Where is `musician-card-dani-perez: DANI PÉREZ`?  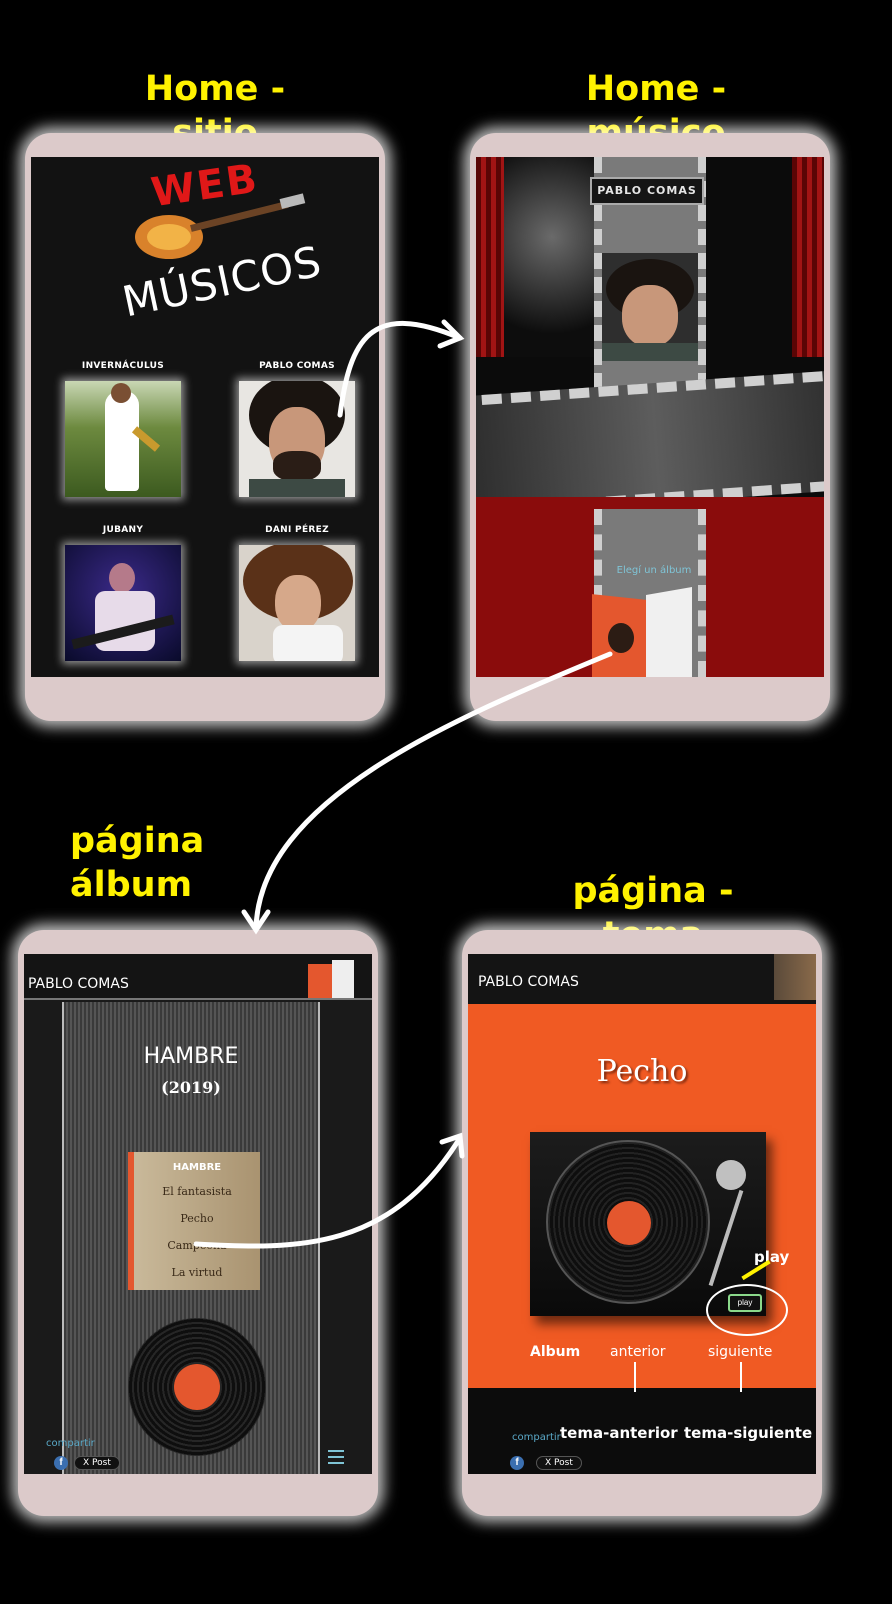
musician-card-dani-perez: DANI PÉREZ is located at coordinates (297, 593).